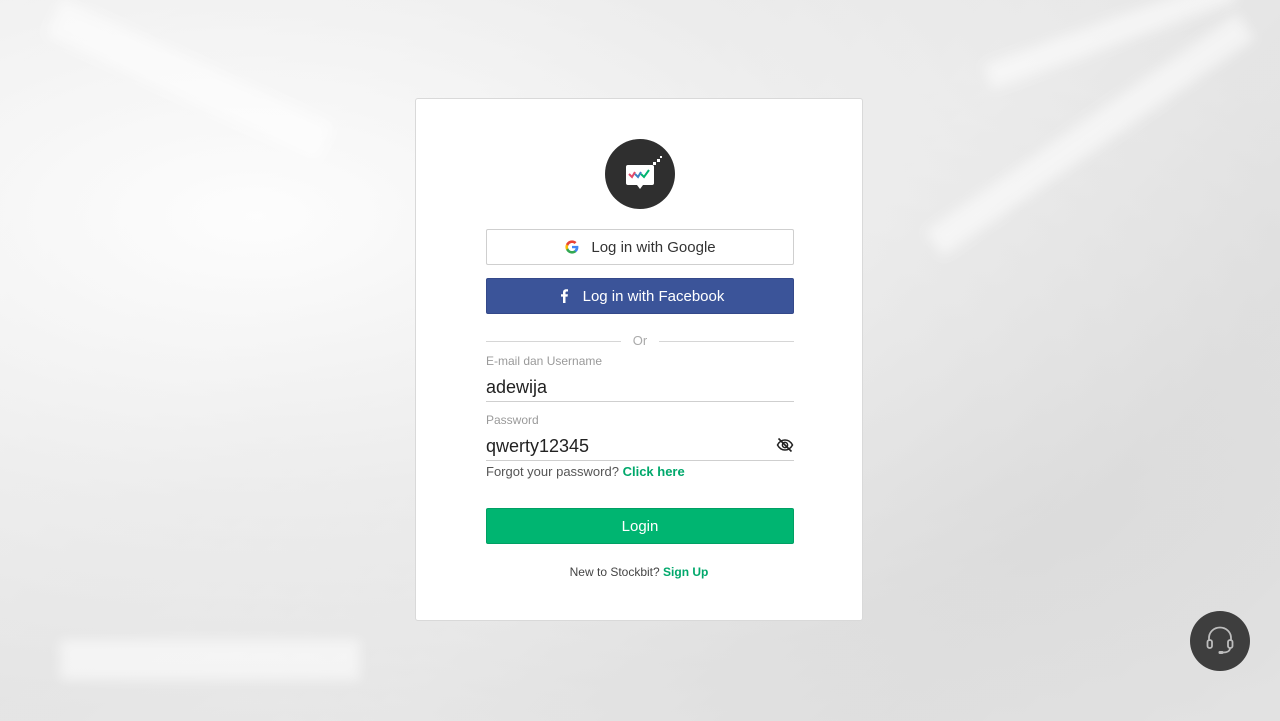 The image size is (1280, 721). I want to click on forgot-text: Forgot your password?, so click(552, 471).